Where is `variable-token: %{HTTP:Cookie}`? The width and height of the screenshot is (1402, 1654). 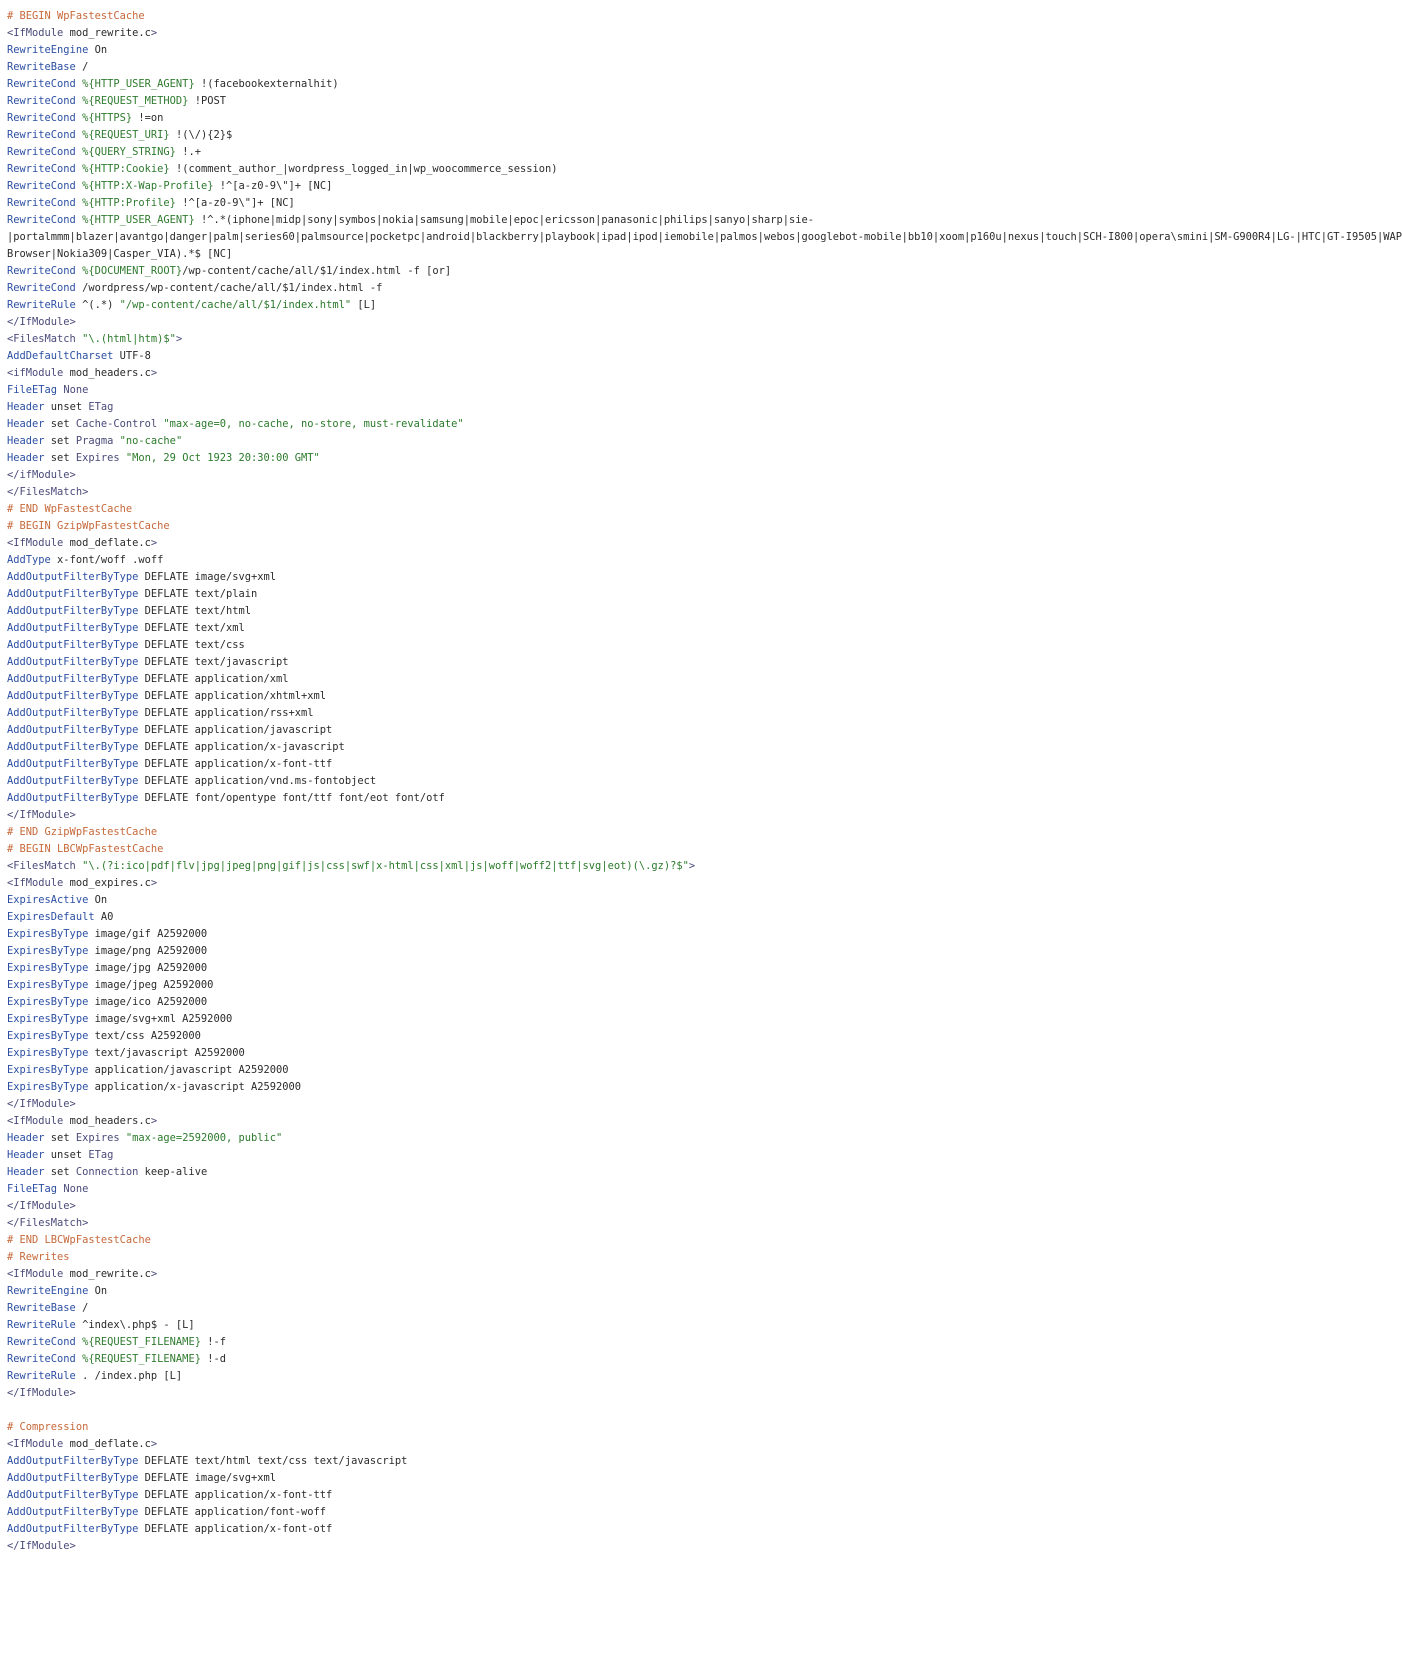 variable-token: %{HTTP:Cookie} is located at coordinates (126, 169).